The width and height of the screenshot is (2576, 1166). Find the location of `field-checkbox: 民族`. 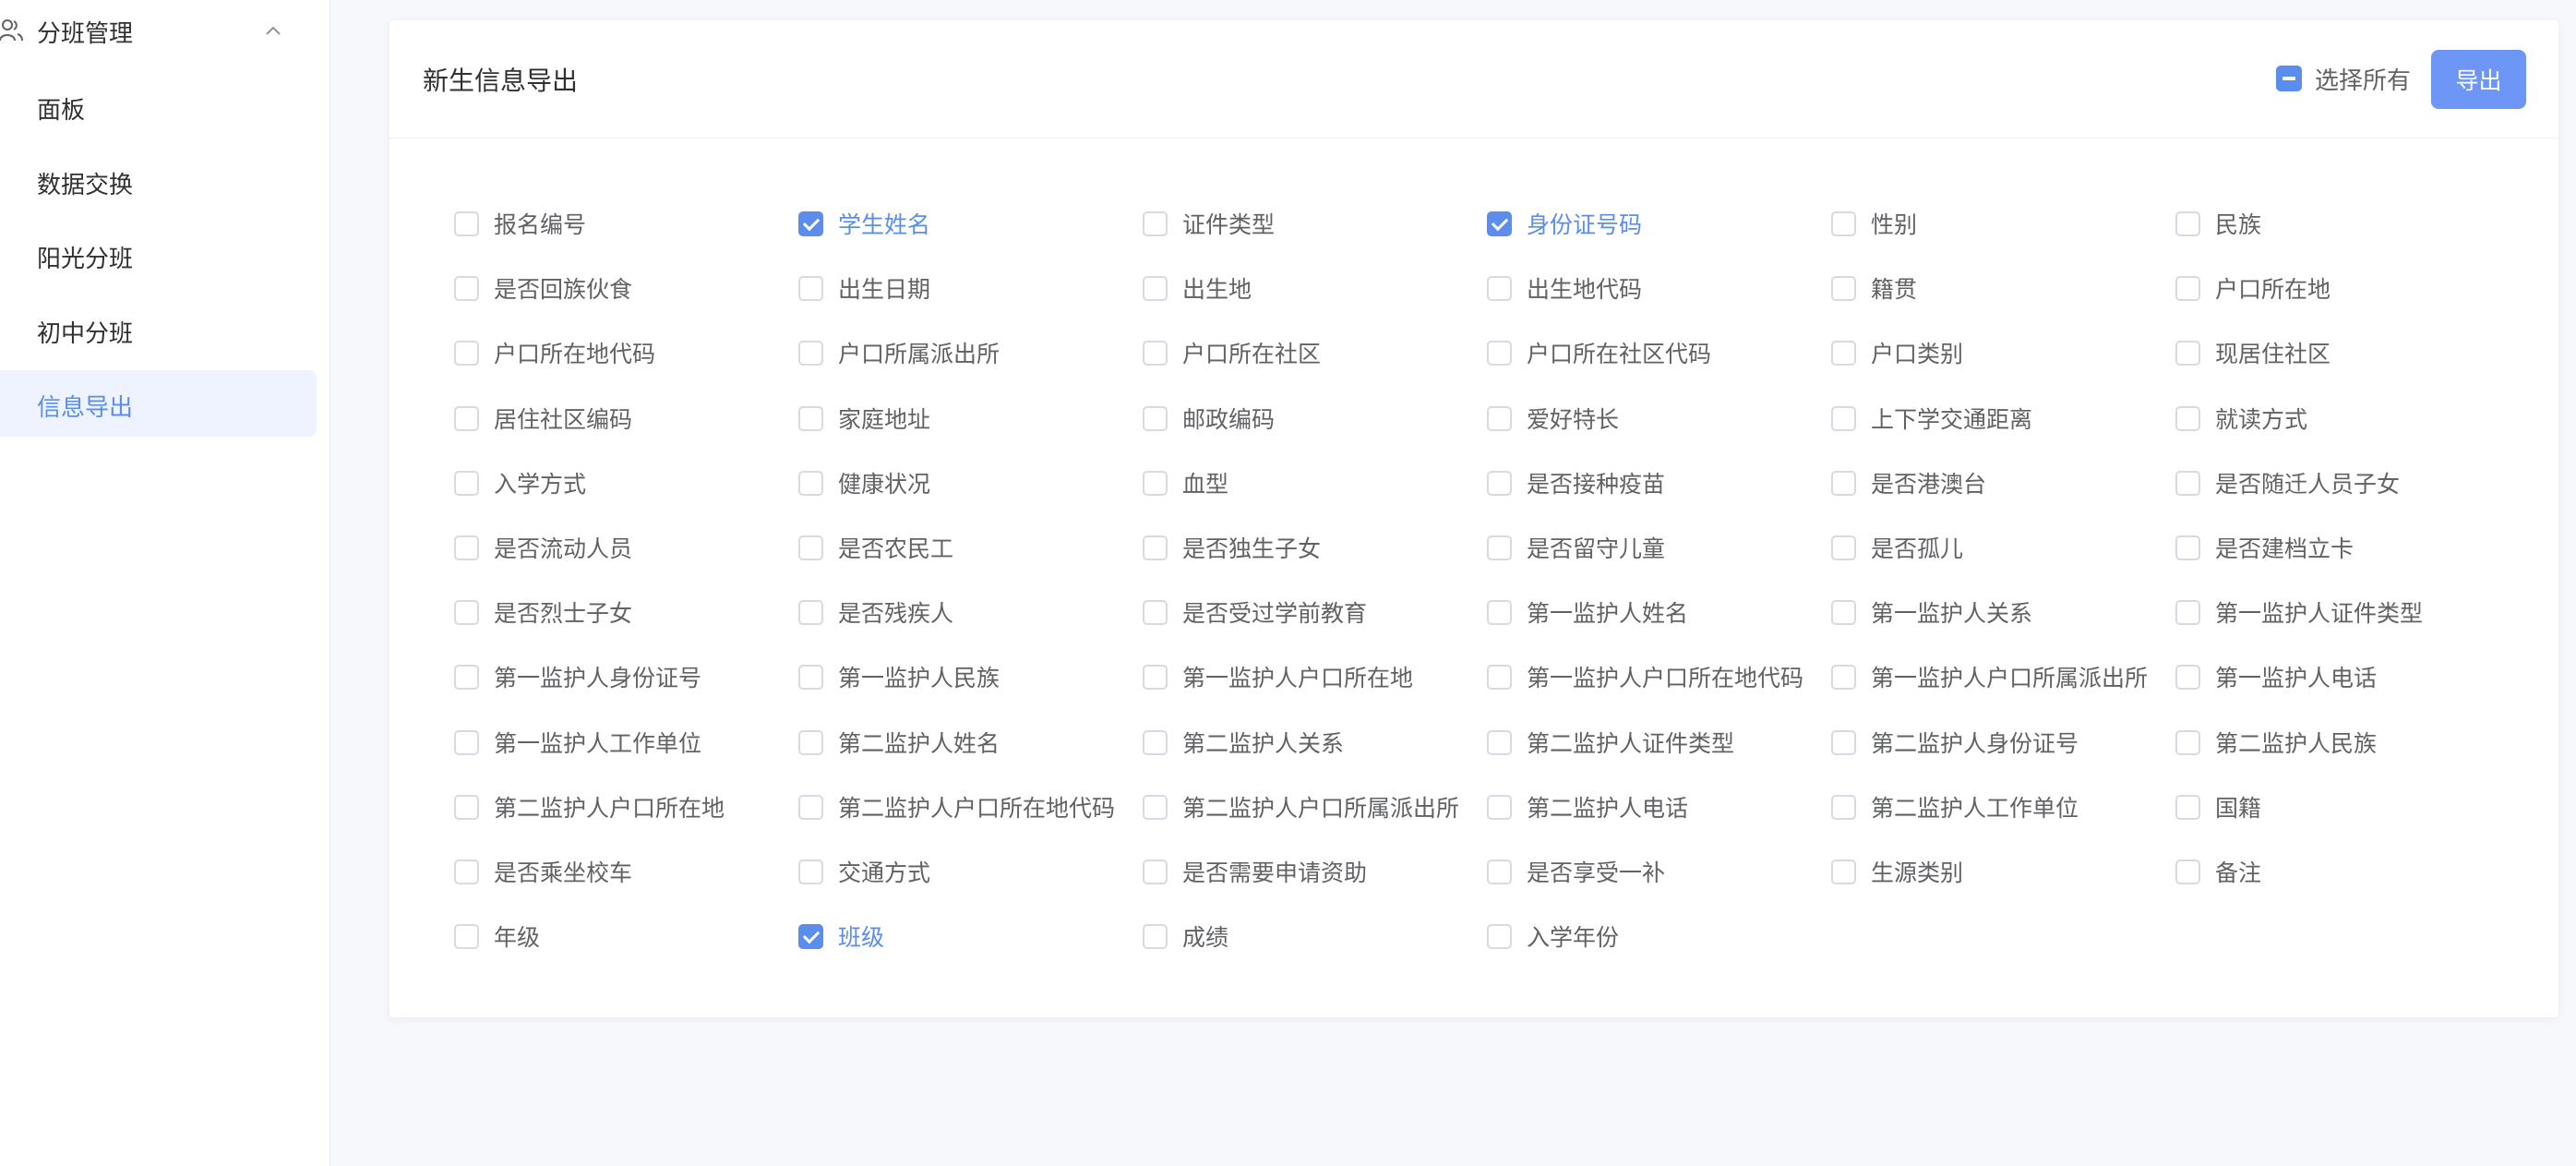

field-checkbox: 民族 is located at coordinates (2218, 223).